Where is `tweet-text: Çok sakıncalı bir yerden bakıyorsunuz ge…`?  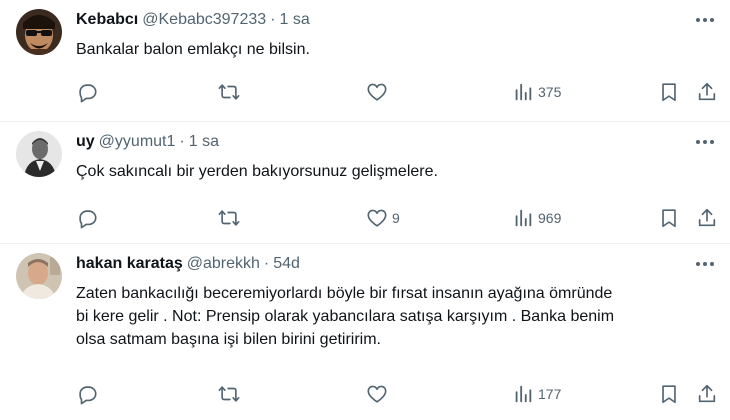 tweet-text: Çok sakıncalı bir yerden bakıyorsunuz ge… is located at coordinates (257, 171).